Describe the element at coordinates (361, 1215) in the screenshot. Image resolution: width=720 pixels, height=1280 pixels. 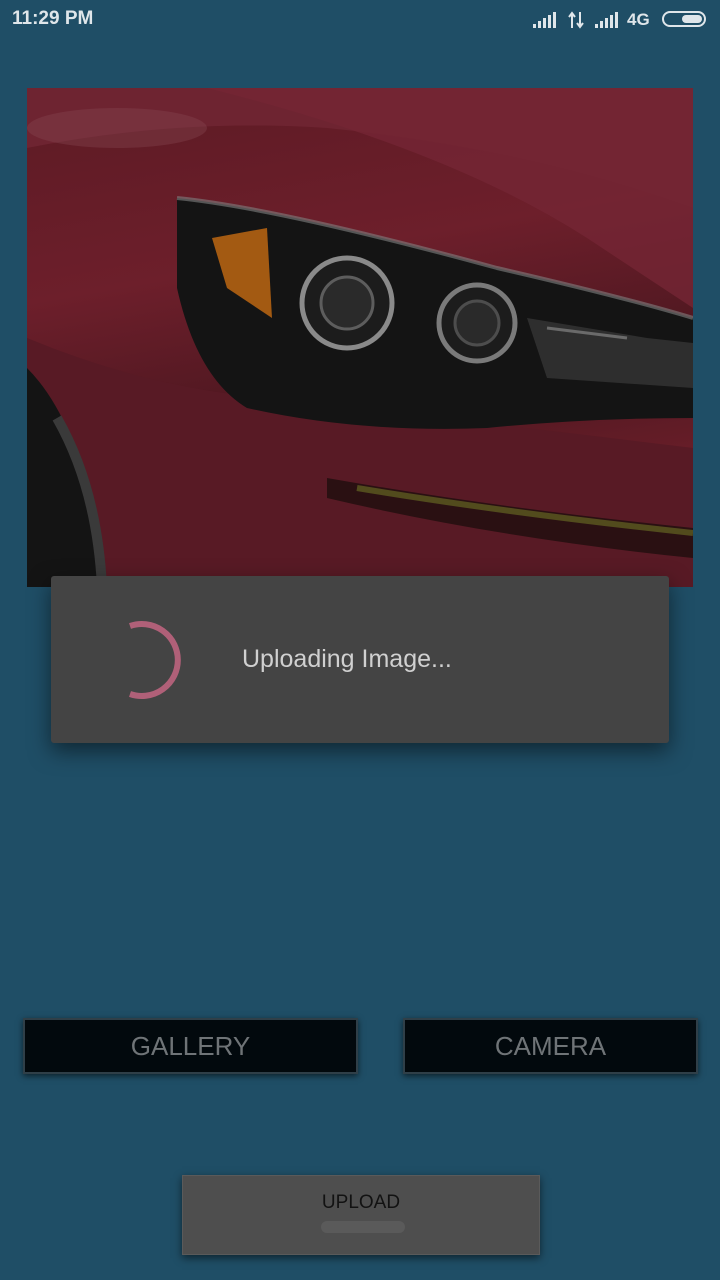
I see `upload-button: UPLOAD` at that location.